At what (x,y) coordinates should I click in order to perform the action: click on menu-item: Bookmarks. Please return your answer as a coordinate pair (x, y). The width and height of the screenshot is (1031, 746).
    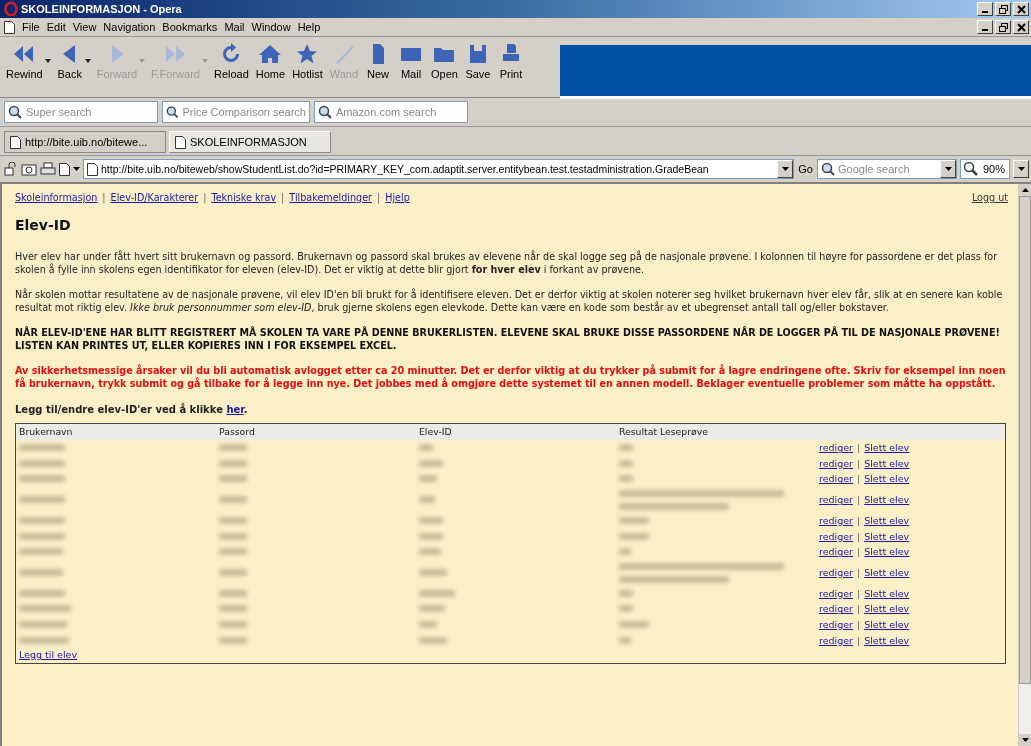
    Looking at the image, I should click on (190, 27).